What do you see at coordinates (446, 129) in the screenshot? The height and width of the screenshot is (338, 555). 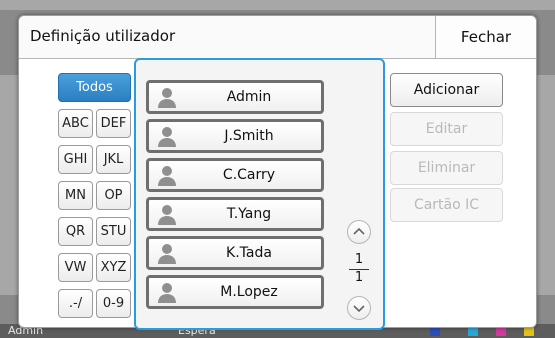 I see `edit-button: Editar` at bounding box center [446, 129].